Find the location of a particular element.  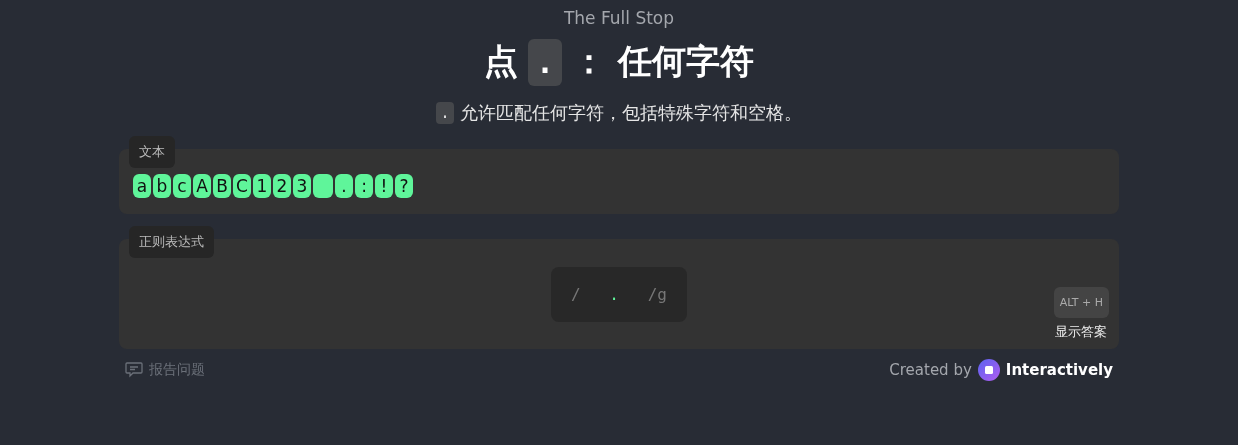

character-chip: C is located at coordinates (242, 186).